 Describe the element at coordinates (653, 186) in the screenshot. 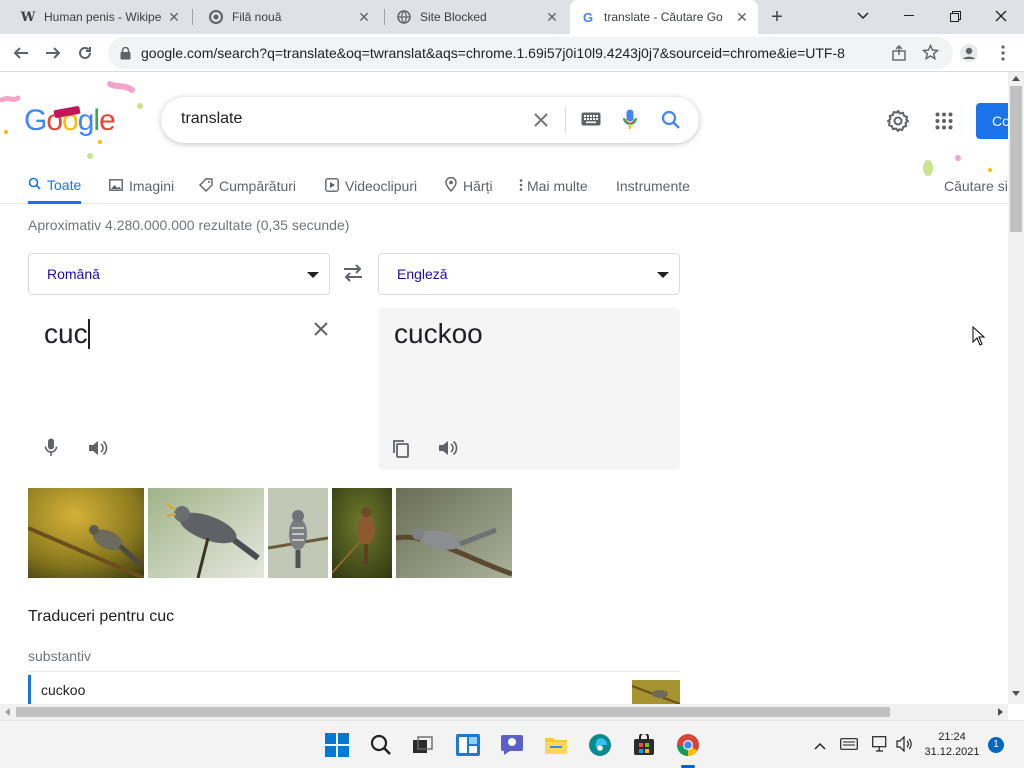

I see `tab-tools: Instrumente` at that location.